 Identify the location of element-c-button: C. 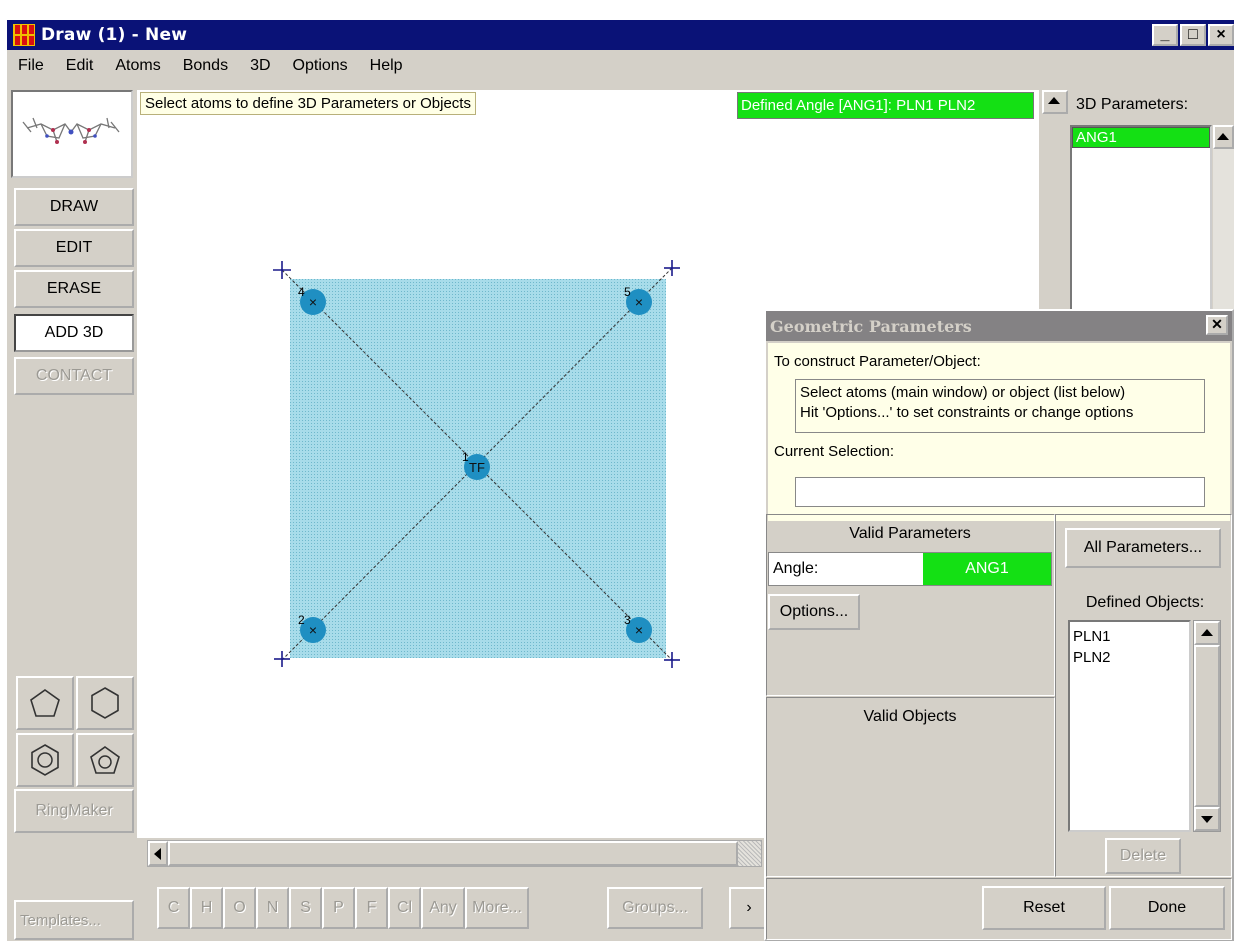
(173, 908).